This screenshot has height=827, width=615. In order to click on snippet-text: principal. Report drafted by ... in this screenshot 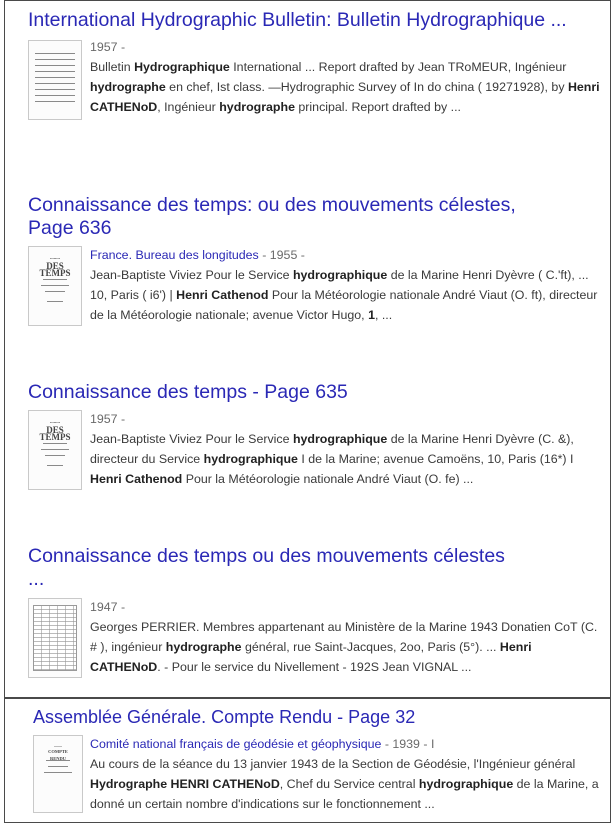, I will do `click(377, 107)`.